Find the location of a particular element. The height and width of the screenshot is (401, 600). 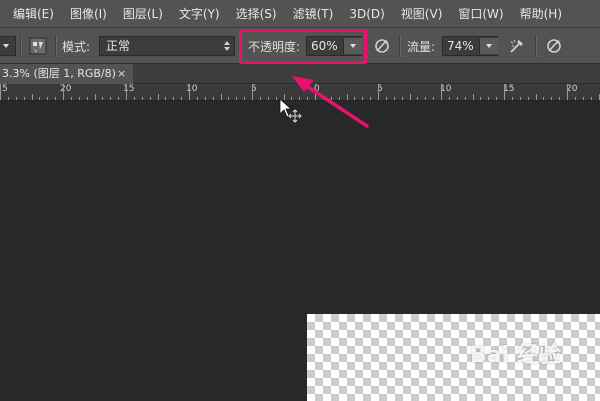

cursor-icon is located at coordinates (290, 110).